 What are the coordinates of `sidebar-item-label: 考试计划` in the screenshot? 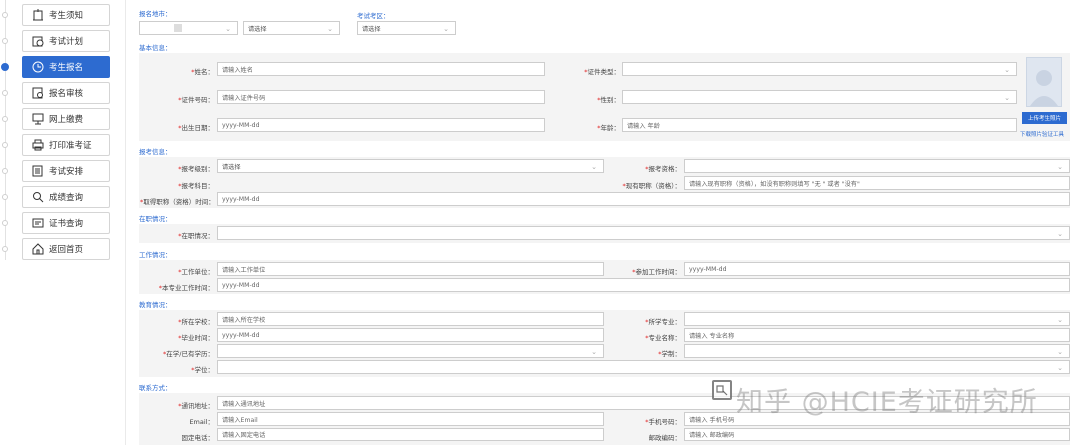 It's located at (66, 42).